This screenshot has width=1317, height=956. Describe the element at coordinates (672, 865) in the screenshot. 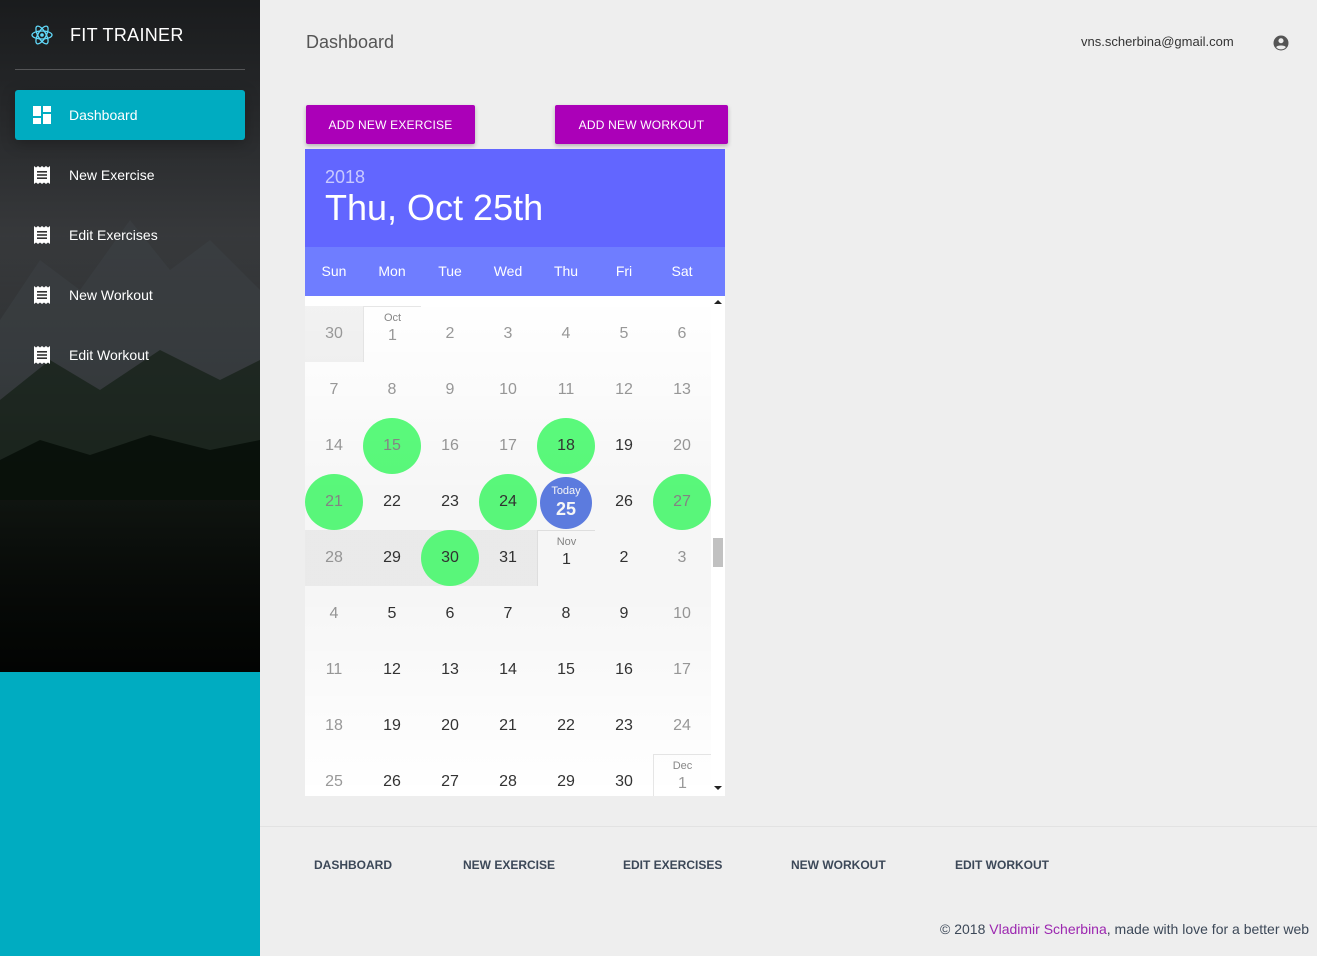

I see `footer-link-edit-exercises: EDIT EXERCISES` at that location.